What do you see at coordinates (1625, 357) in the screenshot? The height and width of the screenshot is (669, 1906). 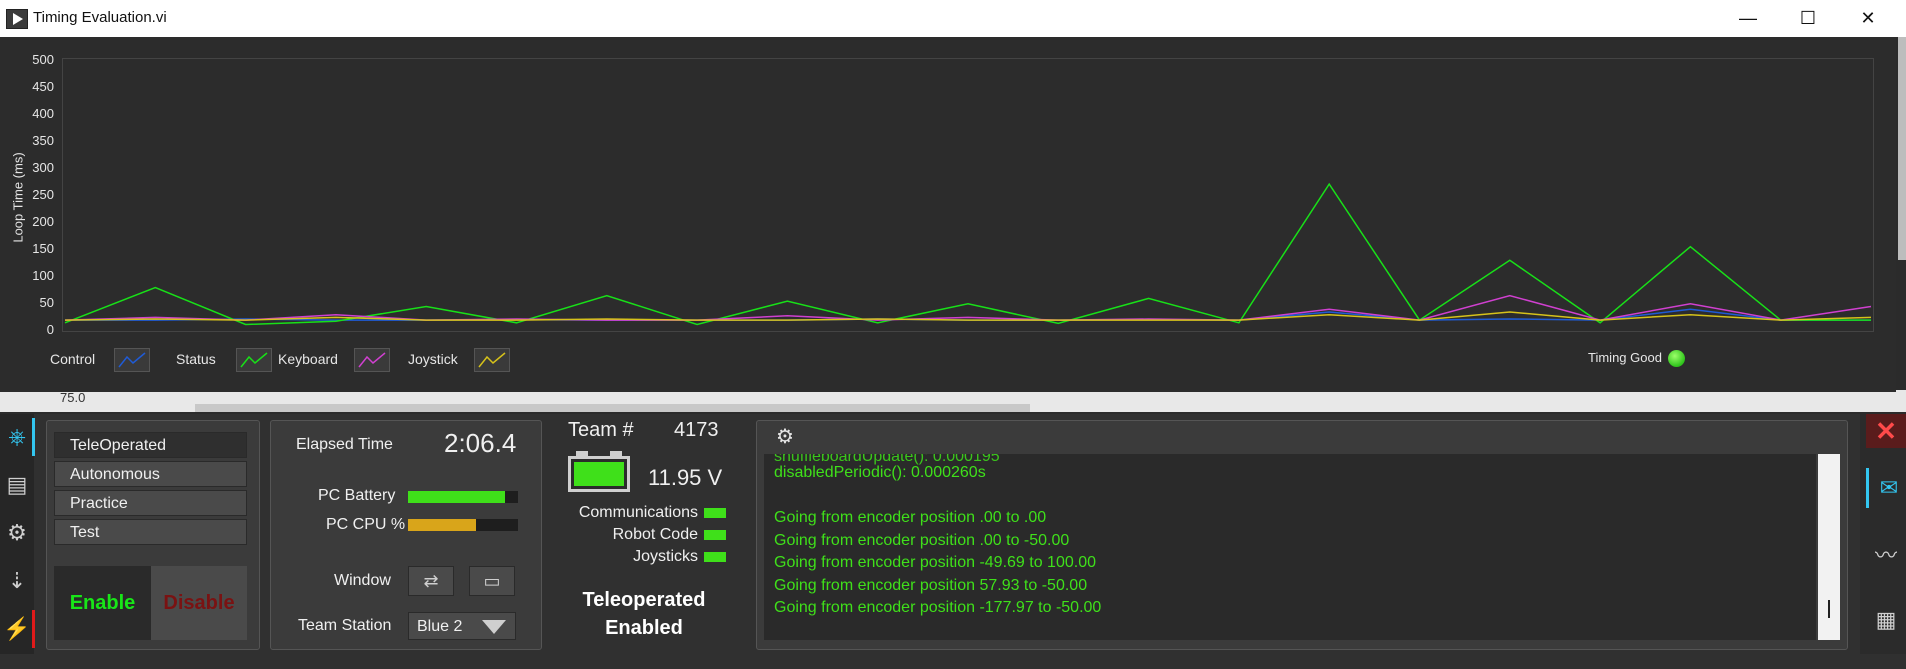 I see `timing-good-label: Timing Good` at bounding box center [1625, 357].